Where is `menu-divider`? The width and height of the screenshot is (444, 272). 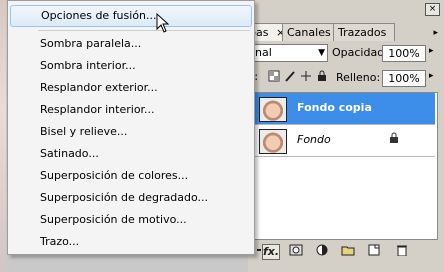
menu-divider is located at coordinates (144, 30).